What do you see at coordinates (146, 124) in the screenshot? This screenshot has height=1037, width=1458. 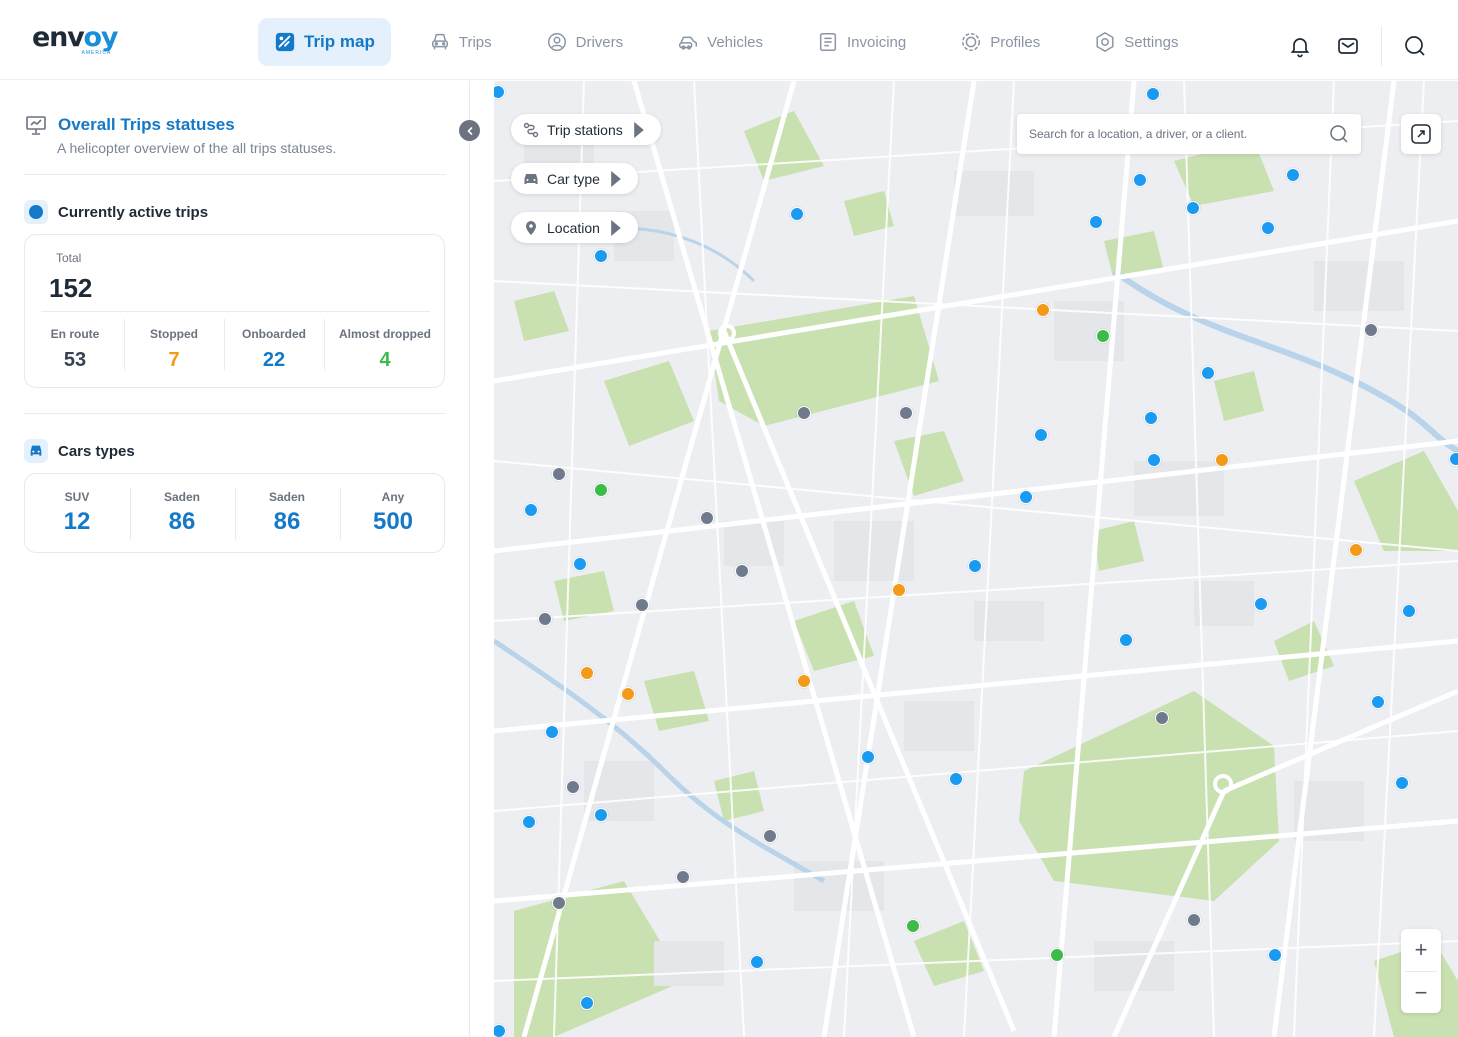 I see `overview-title: Overall Trips statuses` at bounding box center [146, 124].